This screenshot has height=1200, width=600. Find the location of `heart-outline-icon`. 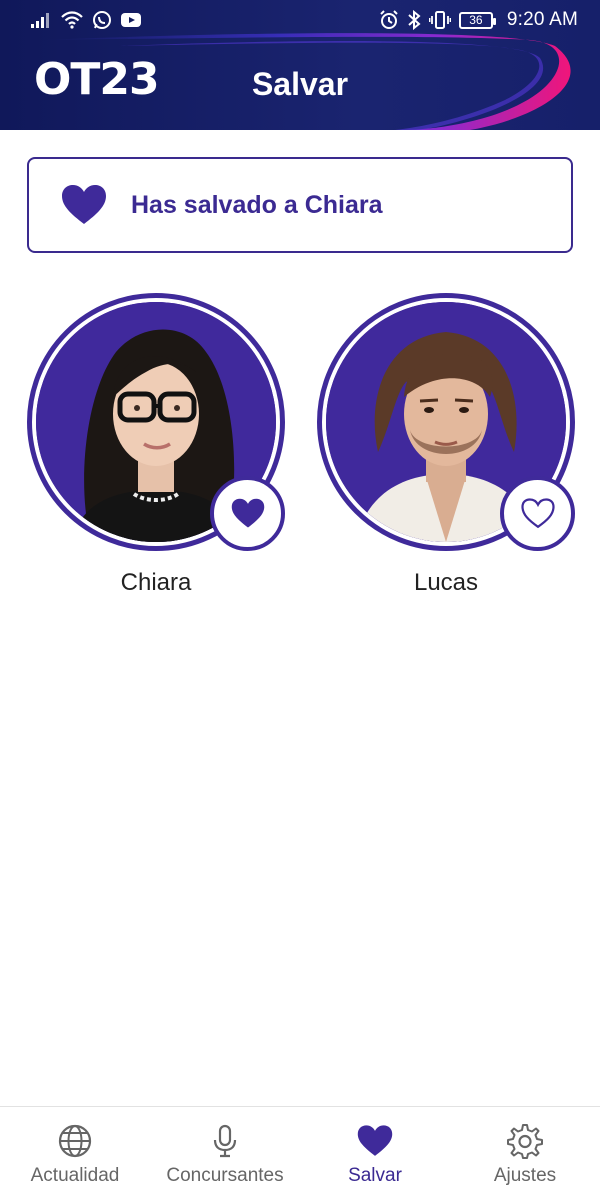

heart-outline-icon is located at coordinates (537, 513).